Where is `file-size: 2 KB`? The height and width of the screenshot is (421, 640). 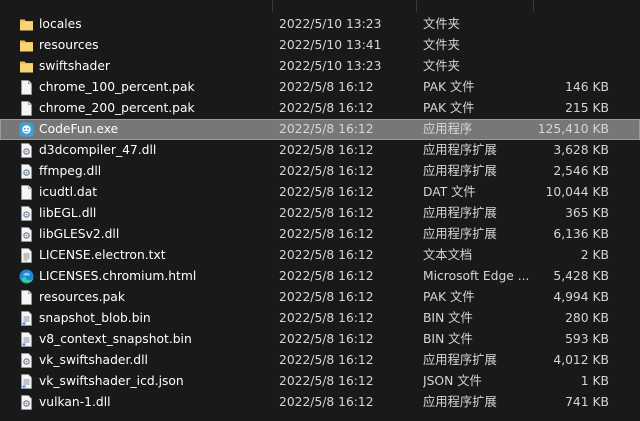
file-size: 2 KB is located at coordinates (594, 255).